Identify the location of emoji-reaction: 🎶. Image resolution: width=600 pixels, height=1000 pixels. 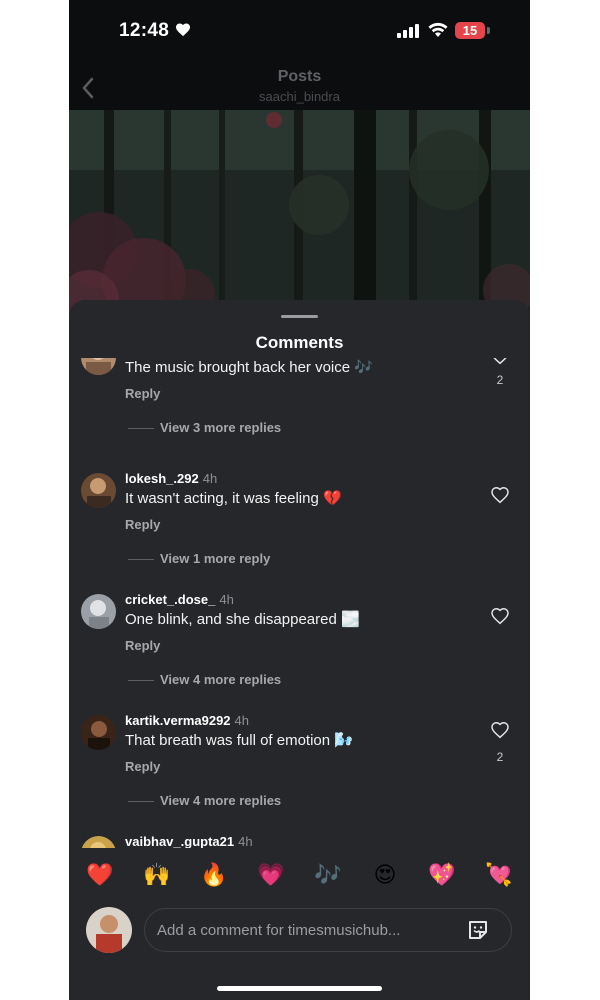
(328, 875).